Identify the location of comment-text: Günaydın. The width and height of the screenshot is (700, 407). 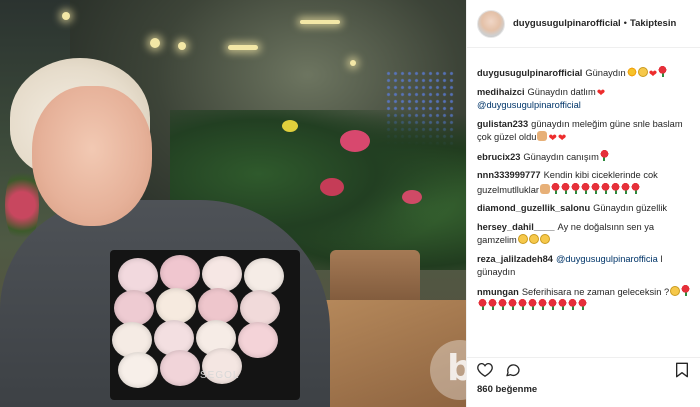
(605, 73).